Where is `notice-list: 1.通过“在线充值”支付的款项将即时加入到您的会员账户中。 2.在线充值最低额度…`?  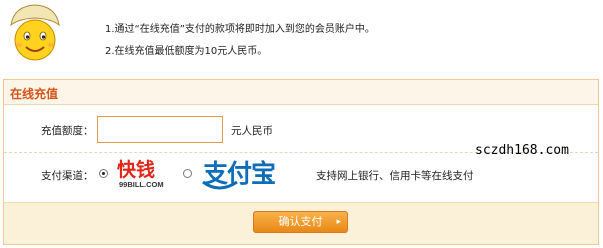
notice-list: 1.通过“在线充值”支付的款项将即时加入到您的会员账户中。 2.在线充值最低额度… is located at coordinates (240, 41).